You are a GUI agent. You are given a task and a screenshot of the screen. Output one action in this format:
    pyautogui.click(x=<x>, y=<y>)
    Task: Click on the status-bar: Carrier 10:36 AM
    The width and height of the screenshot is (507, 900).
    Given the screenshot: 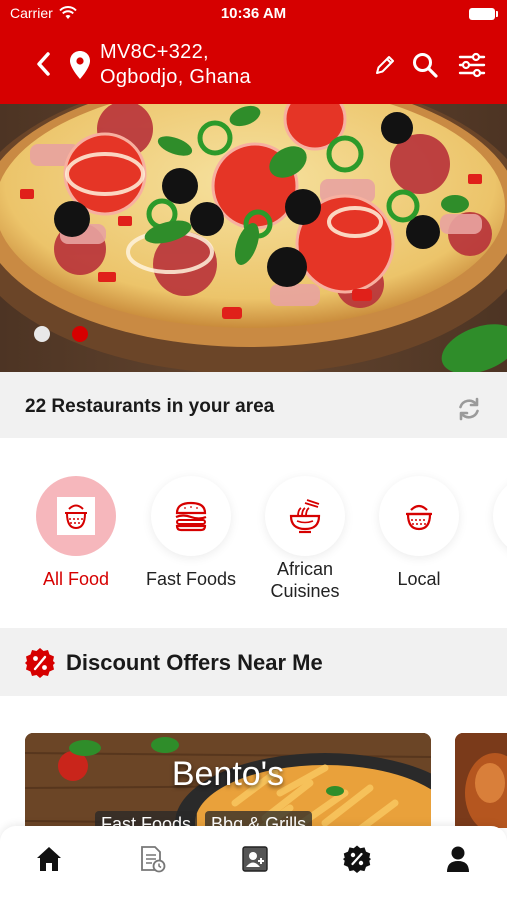 What is the action you would take?
    pyautogui.click(x=253, y=14)
    